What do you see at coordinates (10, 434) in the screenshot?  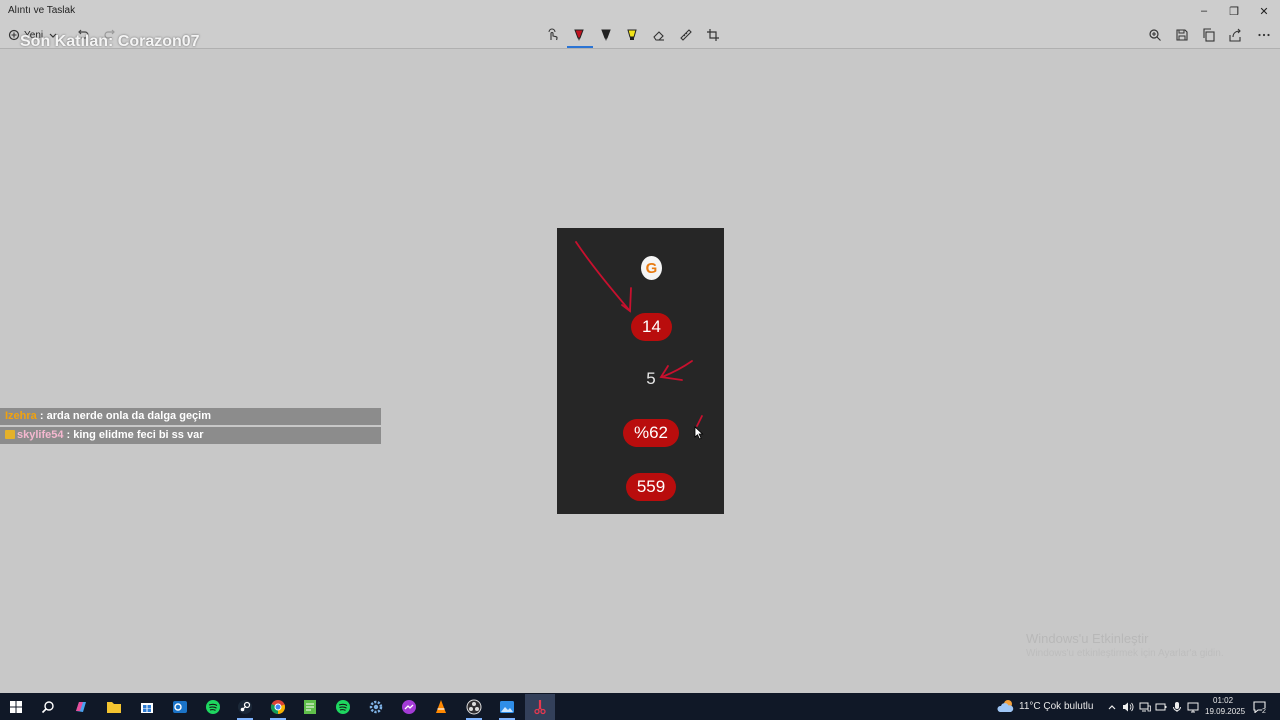 I see `crown-icon` at bounding box center [10, 434].